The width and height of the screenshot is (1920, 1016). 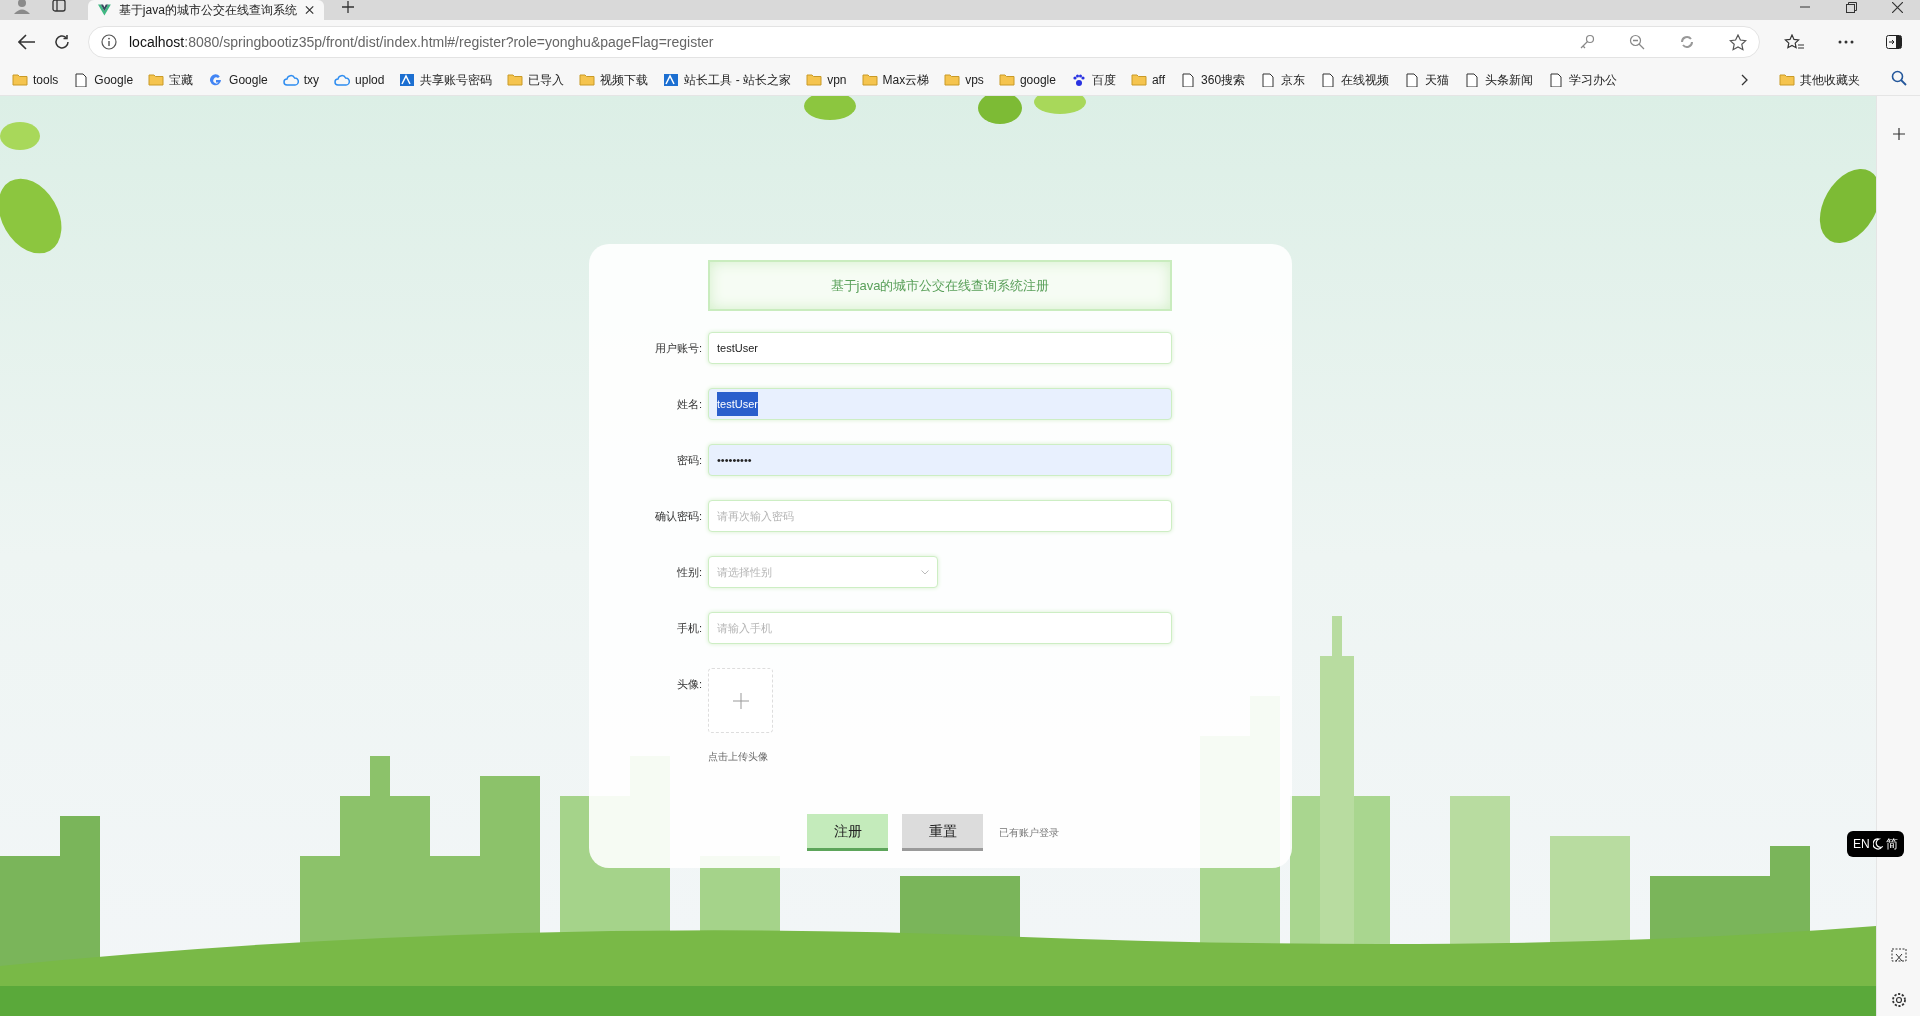 I want to click on bookmark: 在线视频, so click(x=1355, y=79).